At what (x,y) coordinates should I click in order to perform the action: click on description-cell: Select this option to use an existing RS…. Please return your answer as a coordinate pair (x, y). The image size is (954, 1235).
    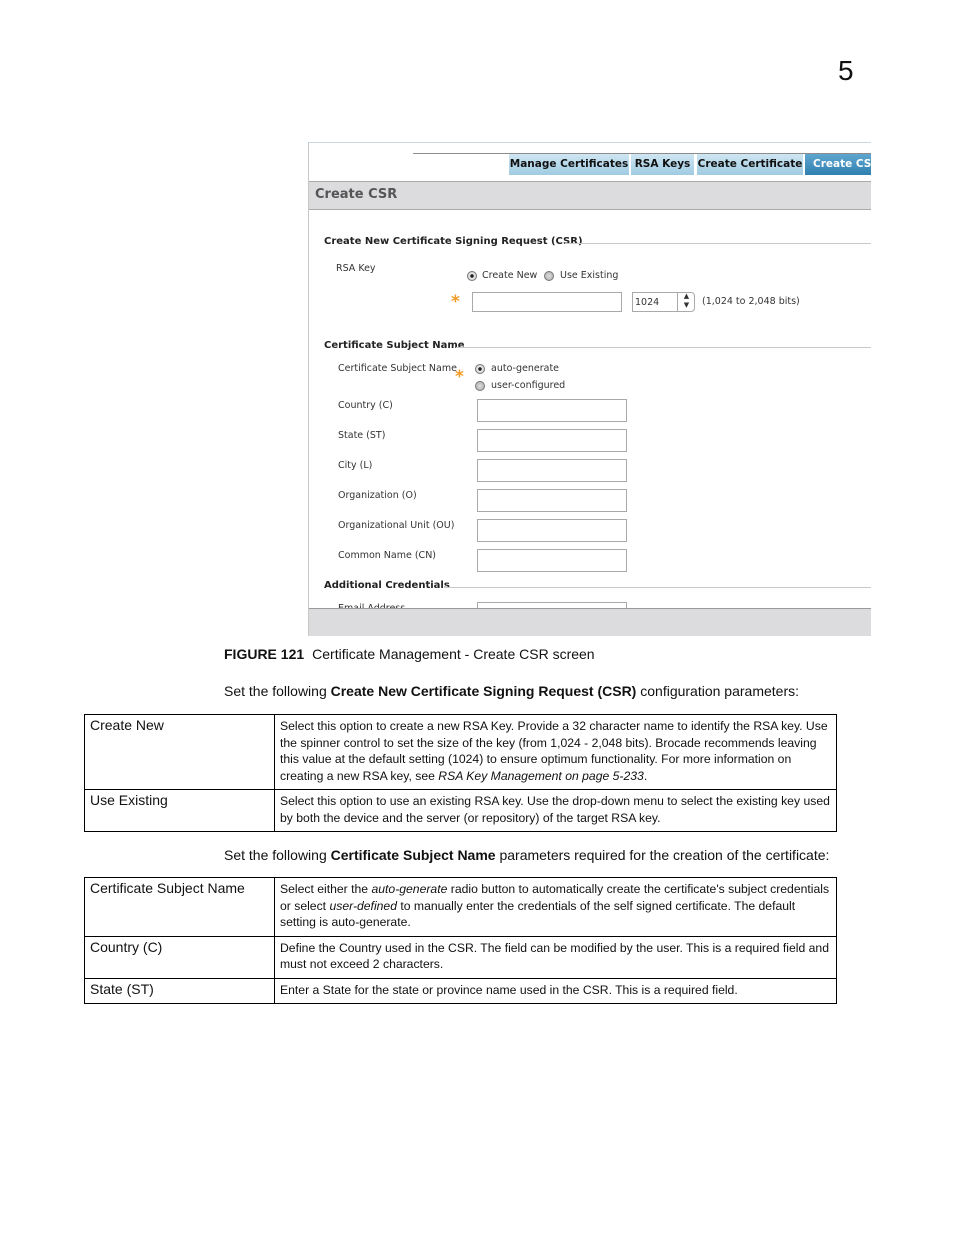
    Looking at the image, I should click on (555, 810).